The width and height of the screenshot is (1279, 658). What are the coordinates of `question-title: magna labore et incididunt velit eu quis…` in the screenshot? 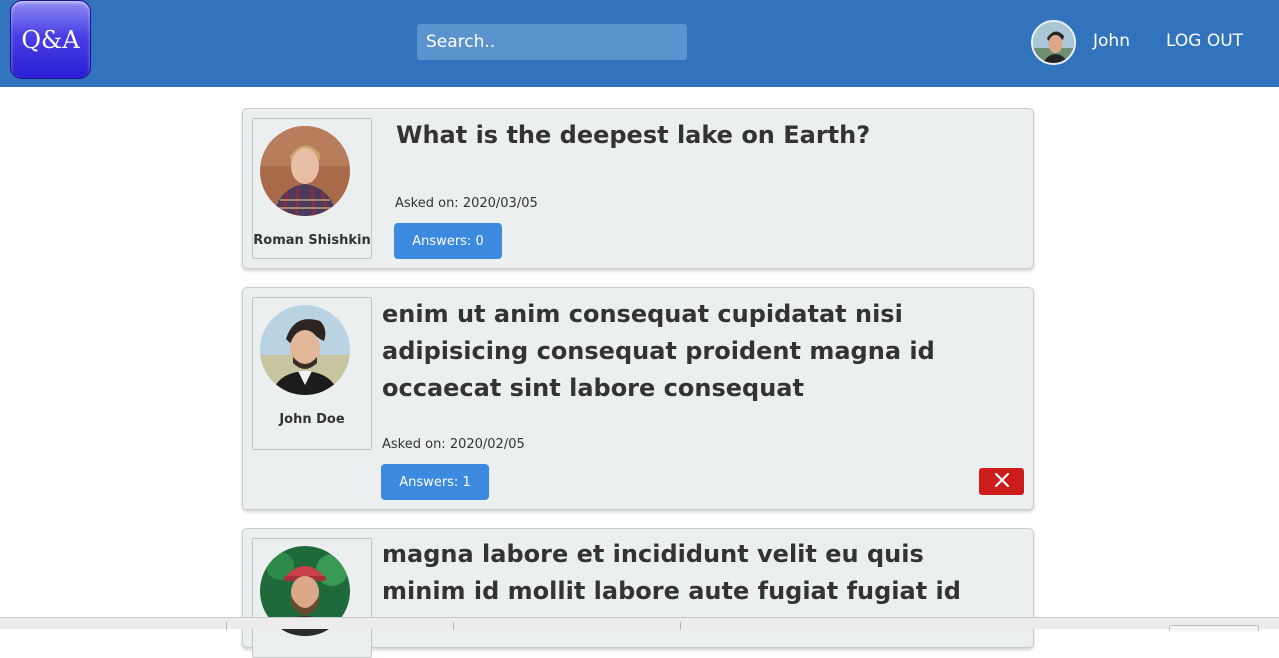 It's located at (697, 573).